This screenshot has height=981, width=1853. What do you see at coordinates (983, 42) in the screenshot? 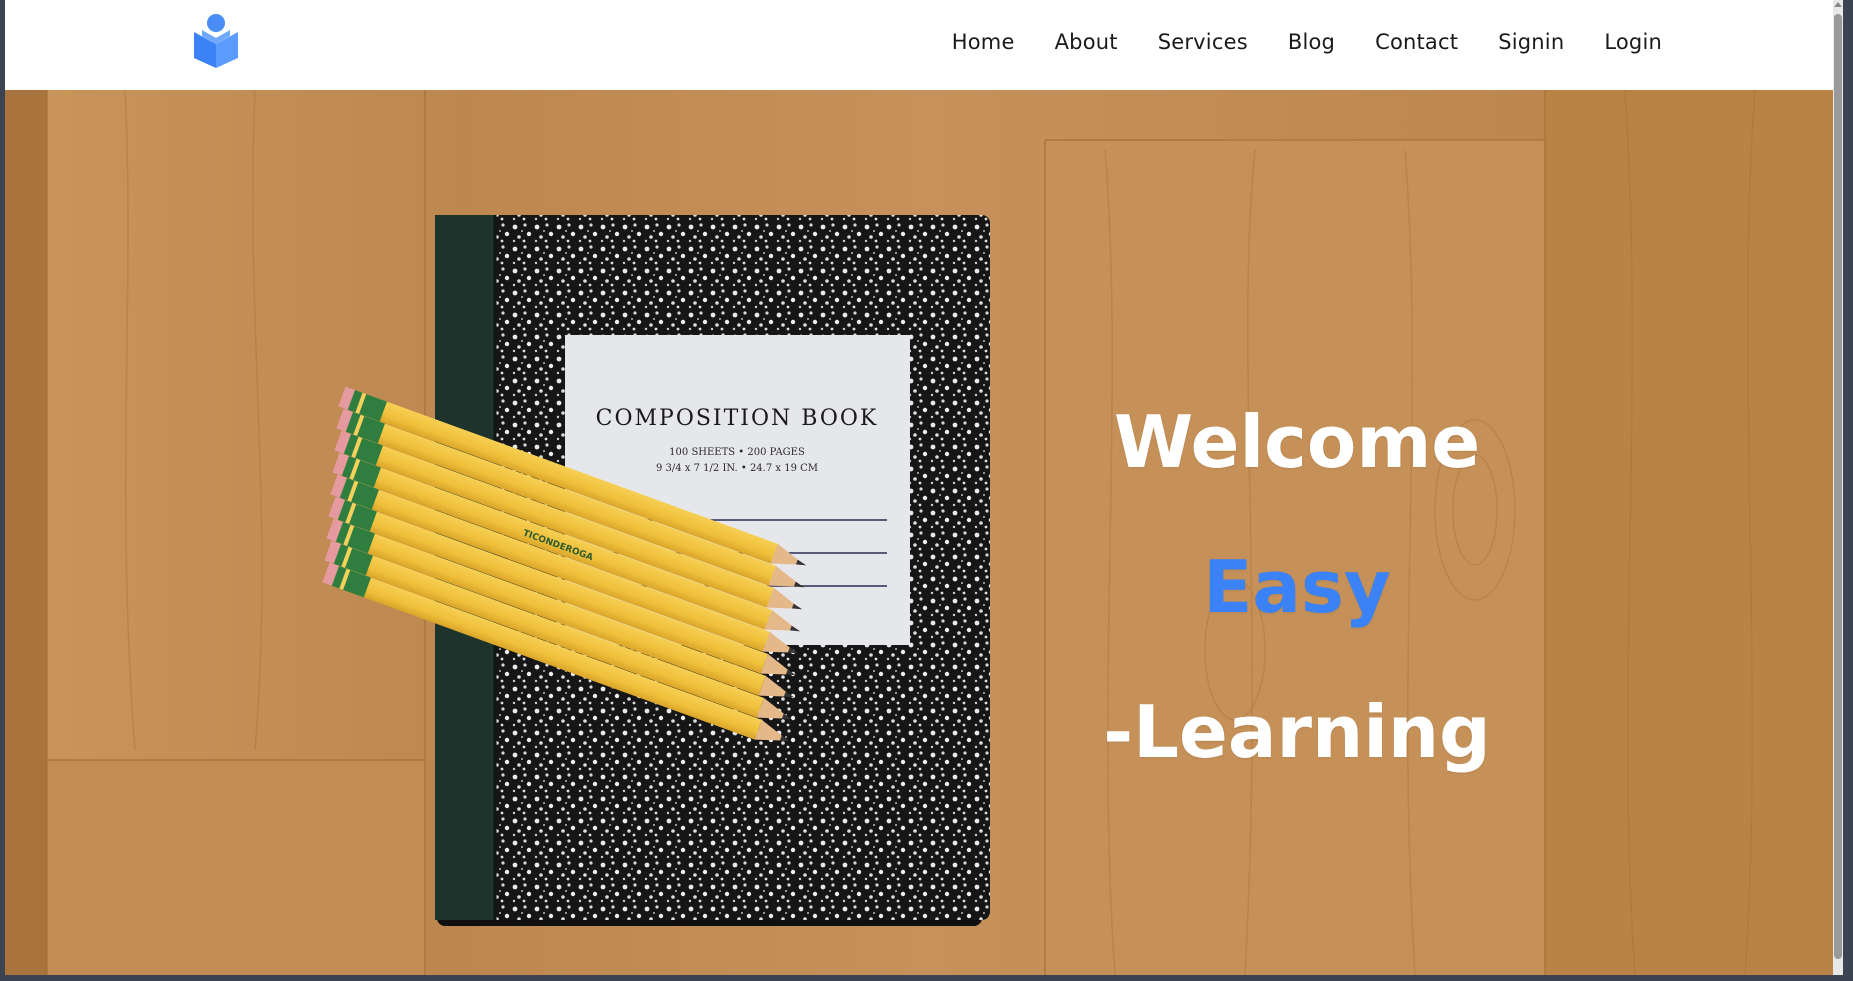
I see `nav-link-home: Home` at bounding box center [983, 42].